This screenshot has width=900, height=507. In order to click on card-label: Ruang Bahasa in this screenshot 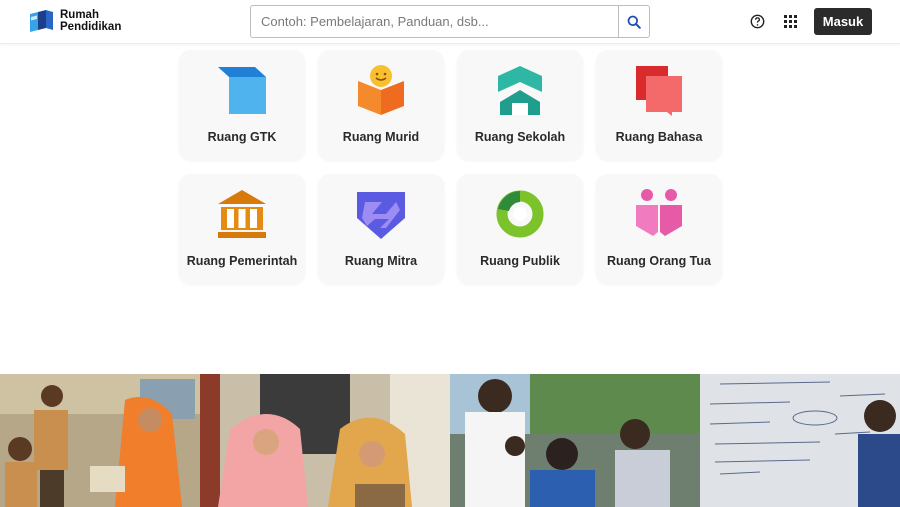, I will do `click(659, 137)`.